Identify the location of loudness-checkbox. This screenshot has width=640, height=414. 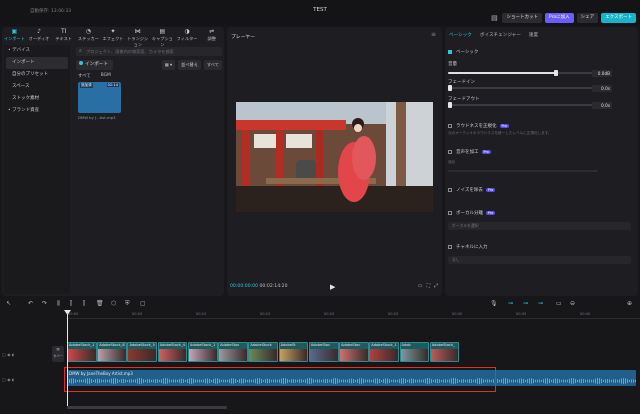
(450, 125).